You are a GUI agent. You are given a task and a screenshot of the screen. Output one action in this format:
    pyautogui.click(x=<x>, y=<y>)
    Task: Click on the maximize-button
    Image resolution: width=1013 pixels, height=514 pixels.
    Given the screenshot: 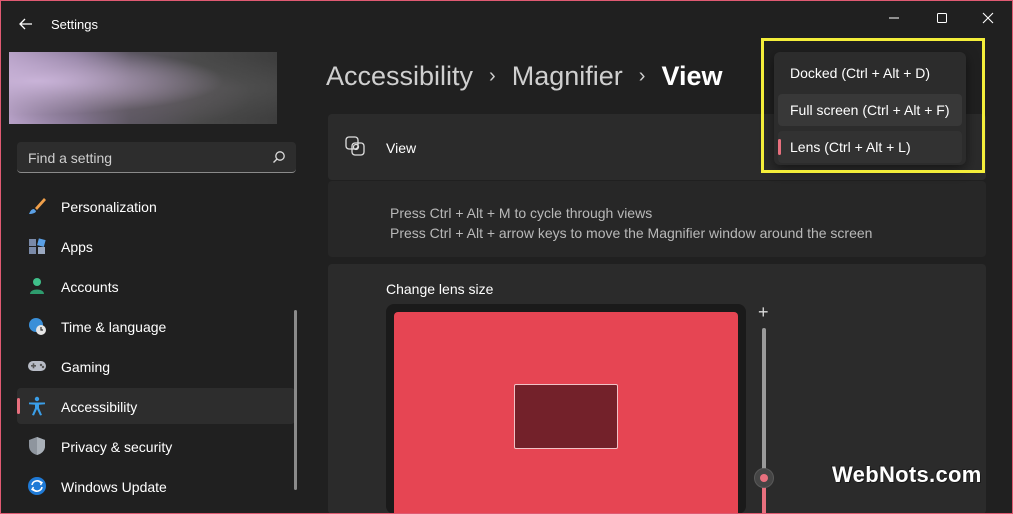 What is the action you would take?
    pyautogui.click(x=942, y=18)
    